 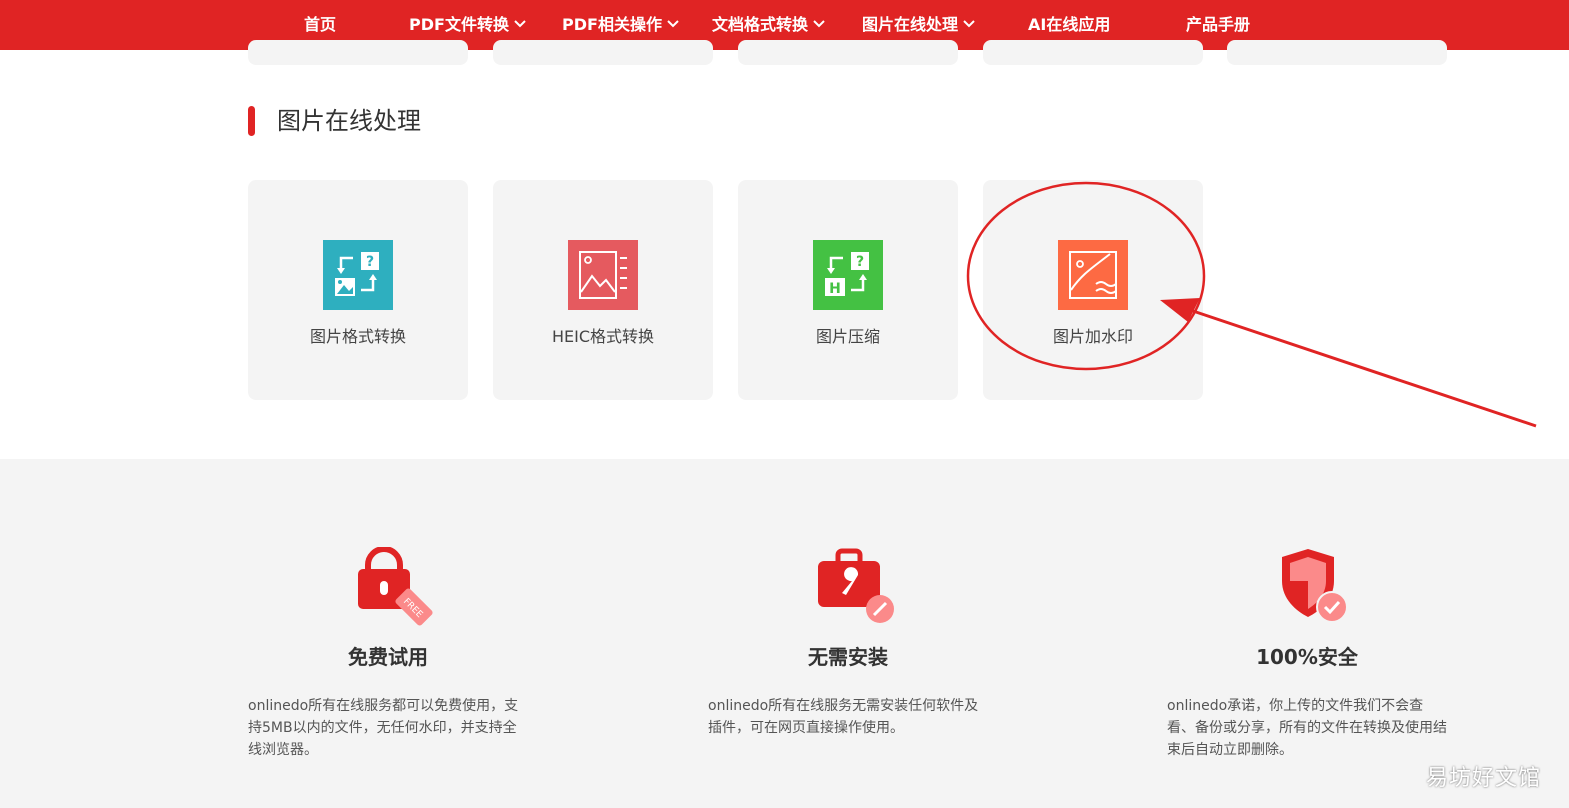 I want to click on security-shield-icon, so click(x=1315, y=586).